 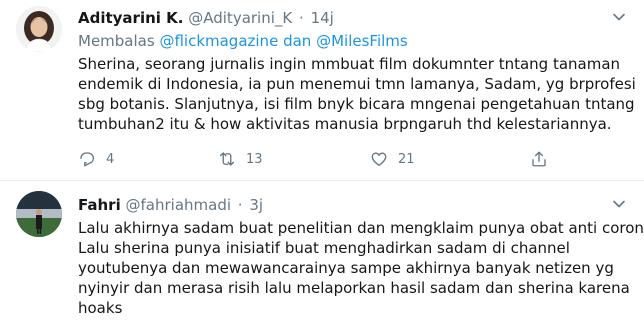 I want to click on author-handle: @Adityarini_K, so click(x=240, y=18).